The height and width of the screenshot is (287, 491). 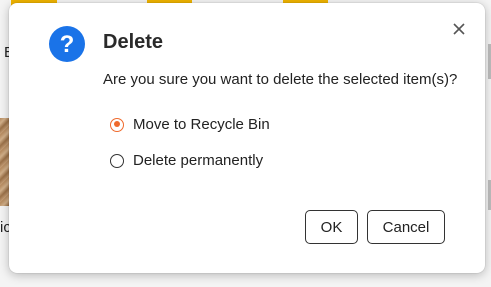 I want to click on close-button, so click(x=459, y=29).